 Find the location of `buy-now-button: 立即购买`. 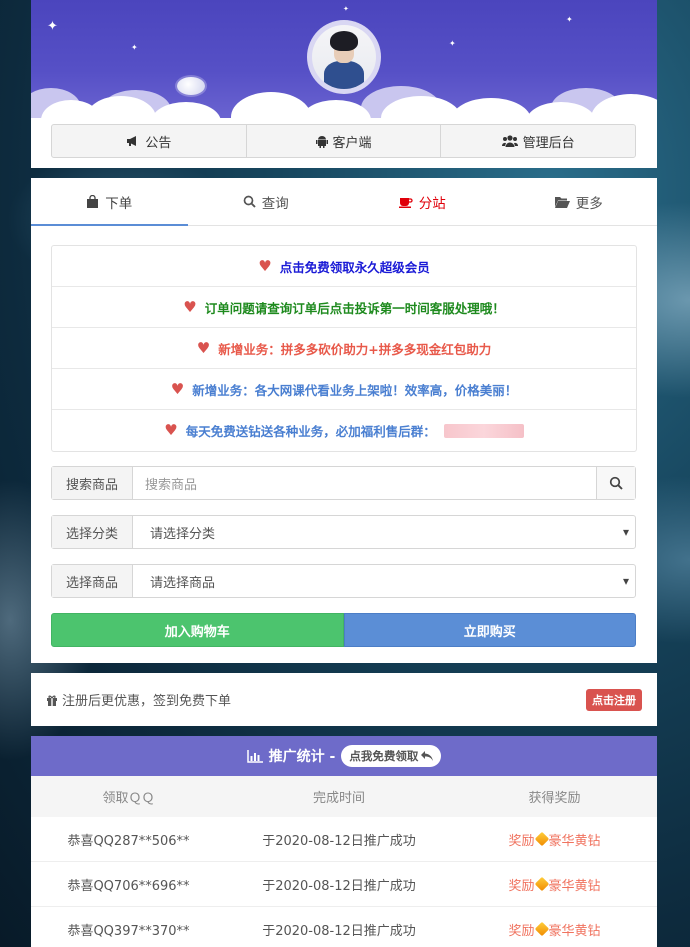

buy-now-button: 立即购买 is located at coordinates (489, 630).